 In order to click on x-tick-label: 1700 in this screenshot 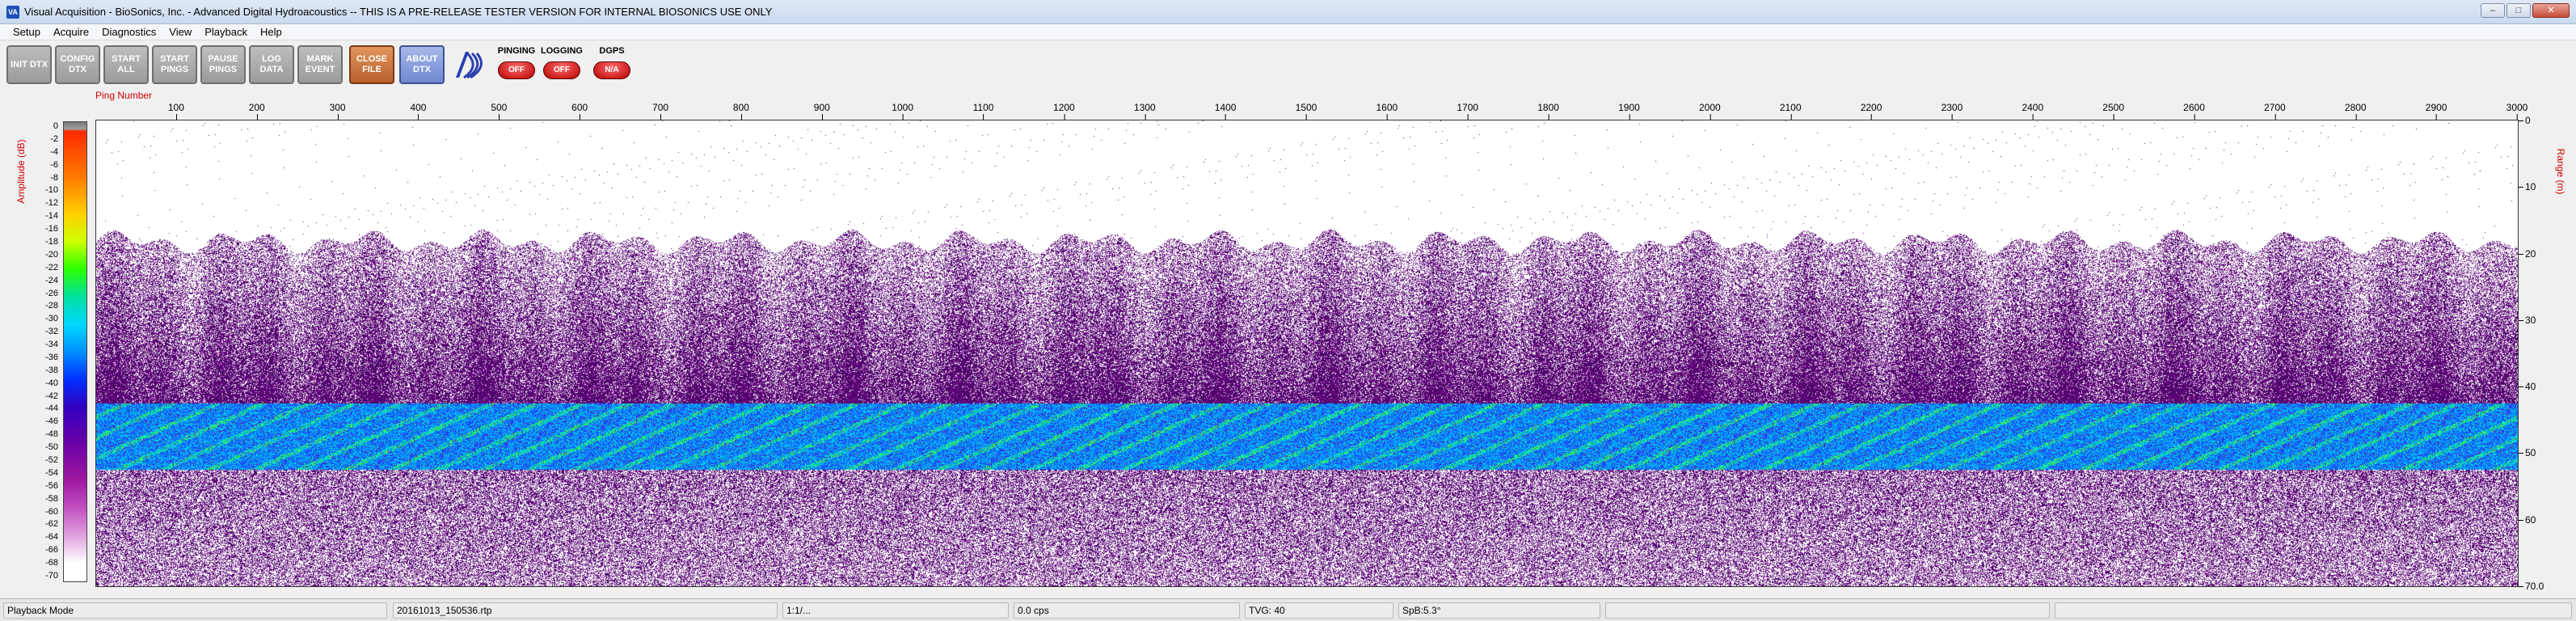, I will do `click(1468, 111)`.